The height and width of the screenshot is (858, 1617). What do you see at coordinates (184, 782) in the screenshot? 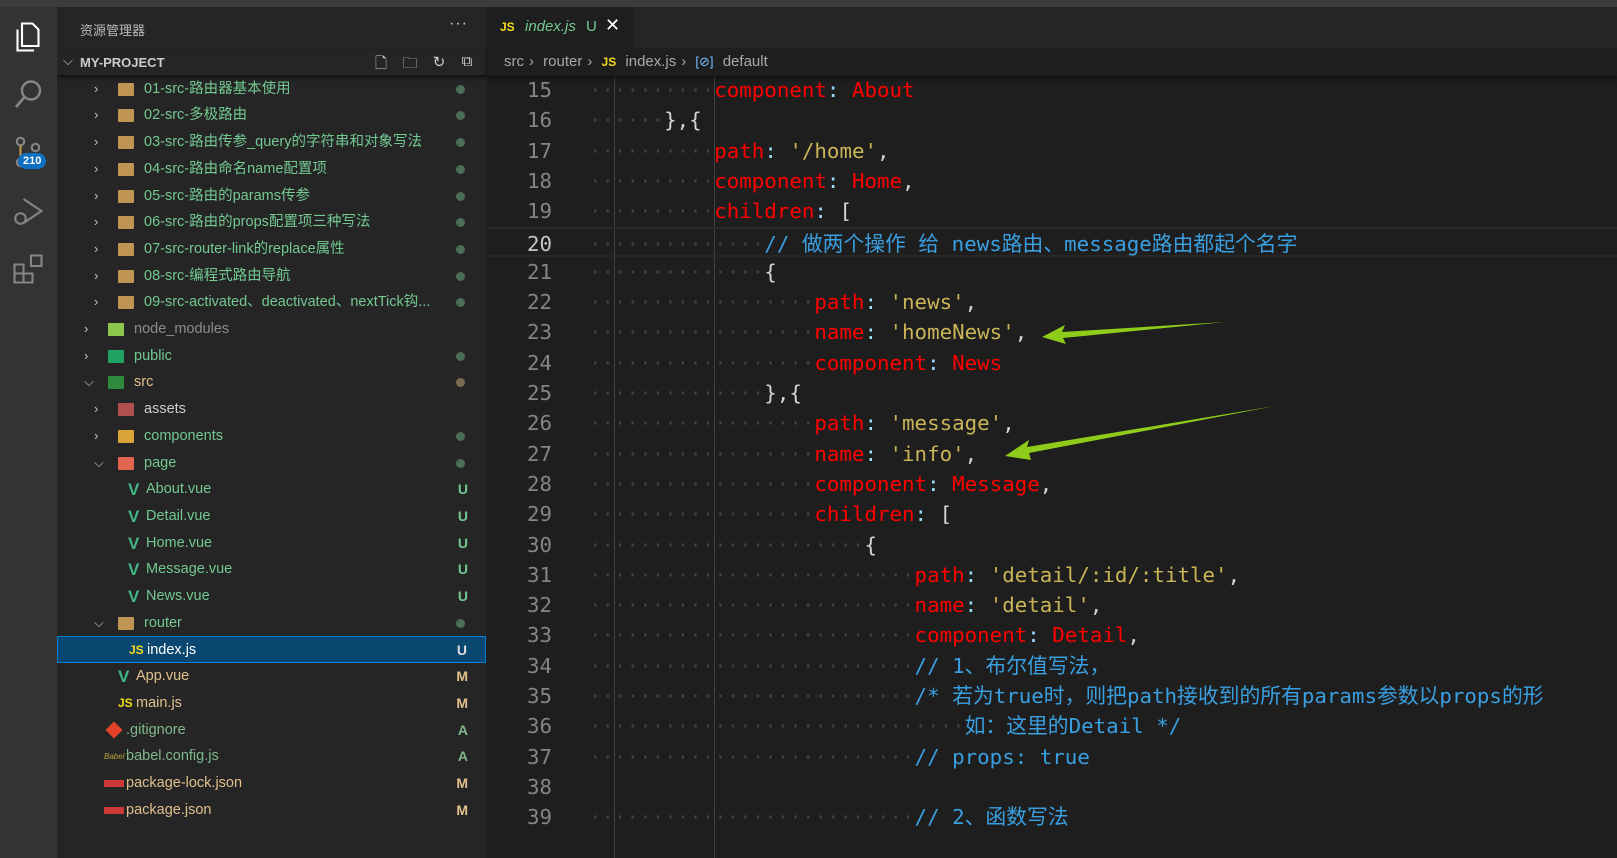
I see `tree-item-label: package-lock.json` at bounding box center [184, 782].